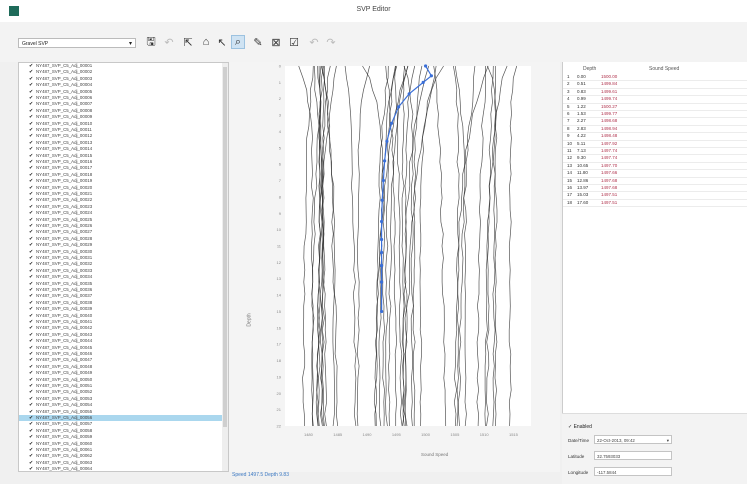  Describe the element at coordinates (279, 360) in the screenshot. I see `y-tick-label: 18` at that location.